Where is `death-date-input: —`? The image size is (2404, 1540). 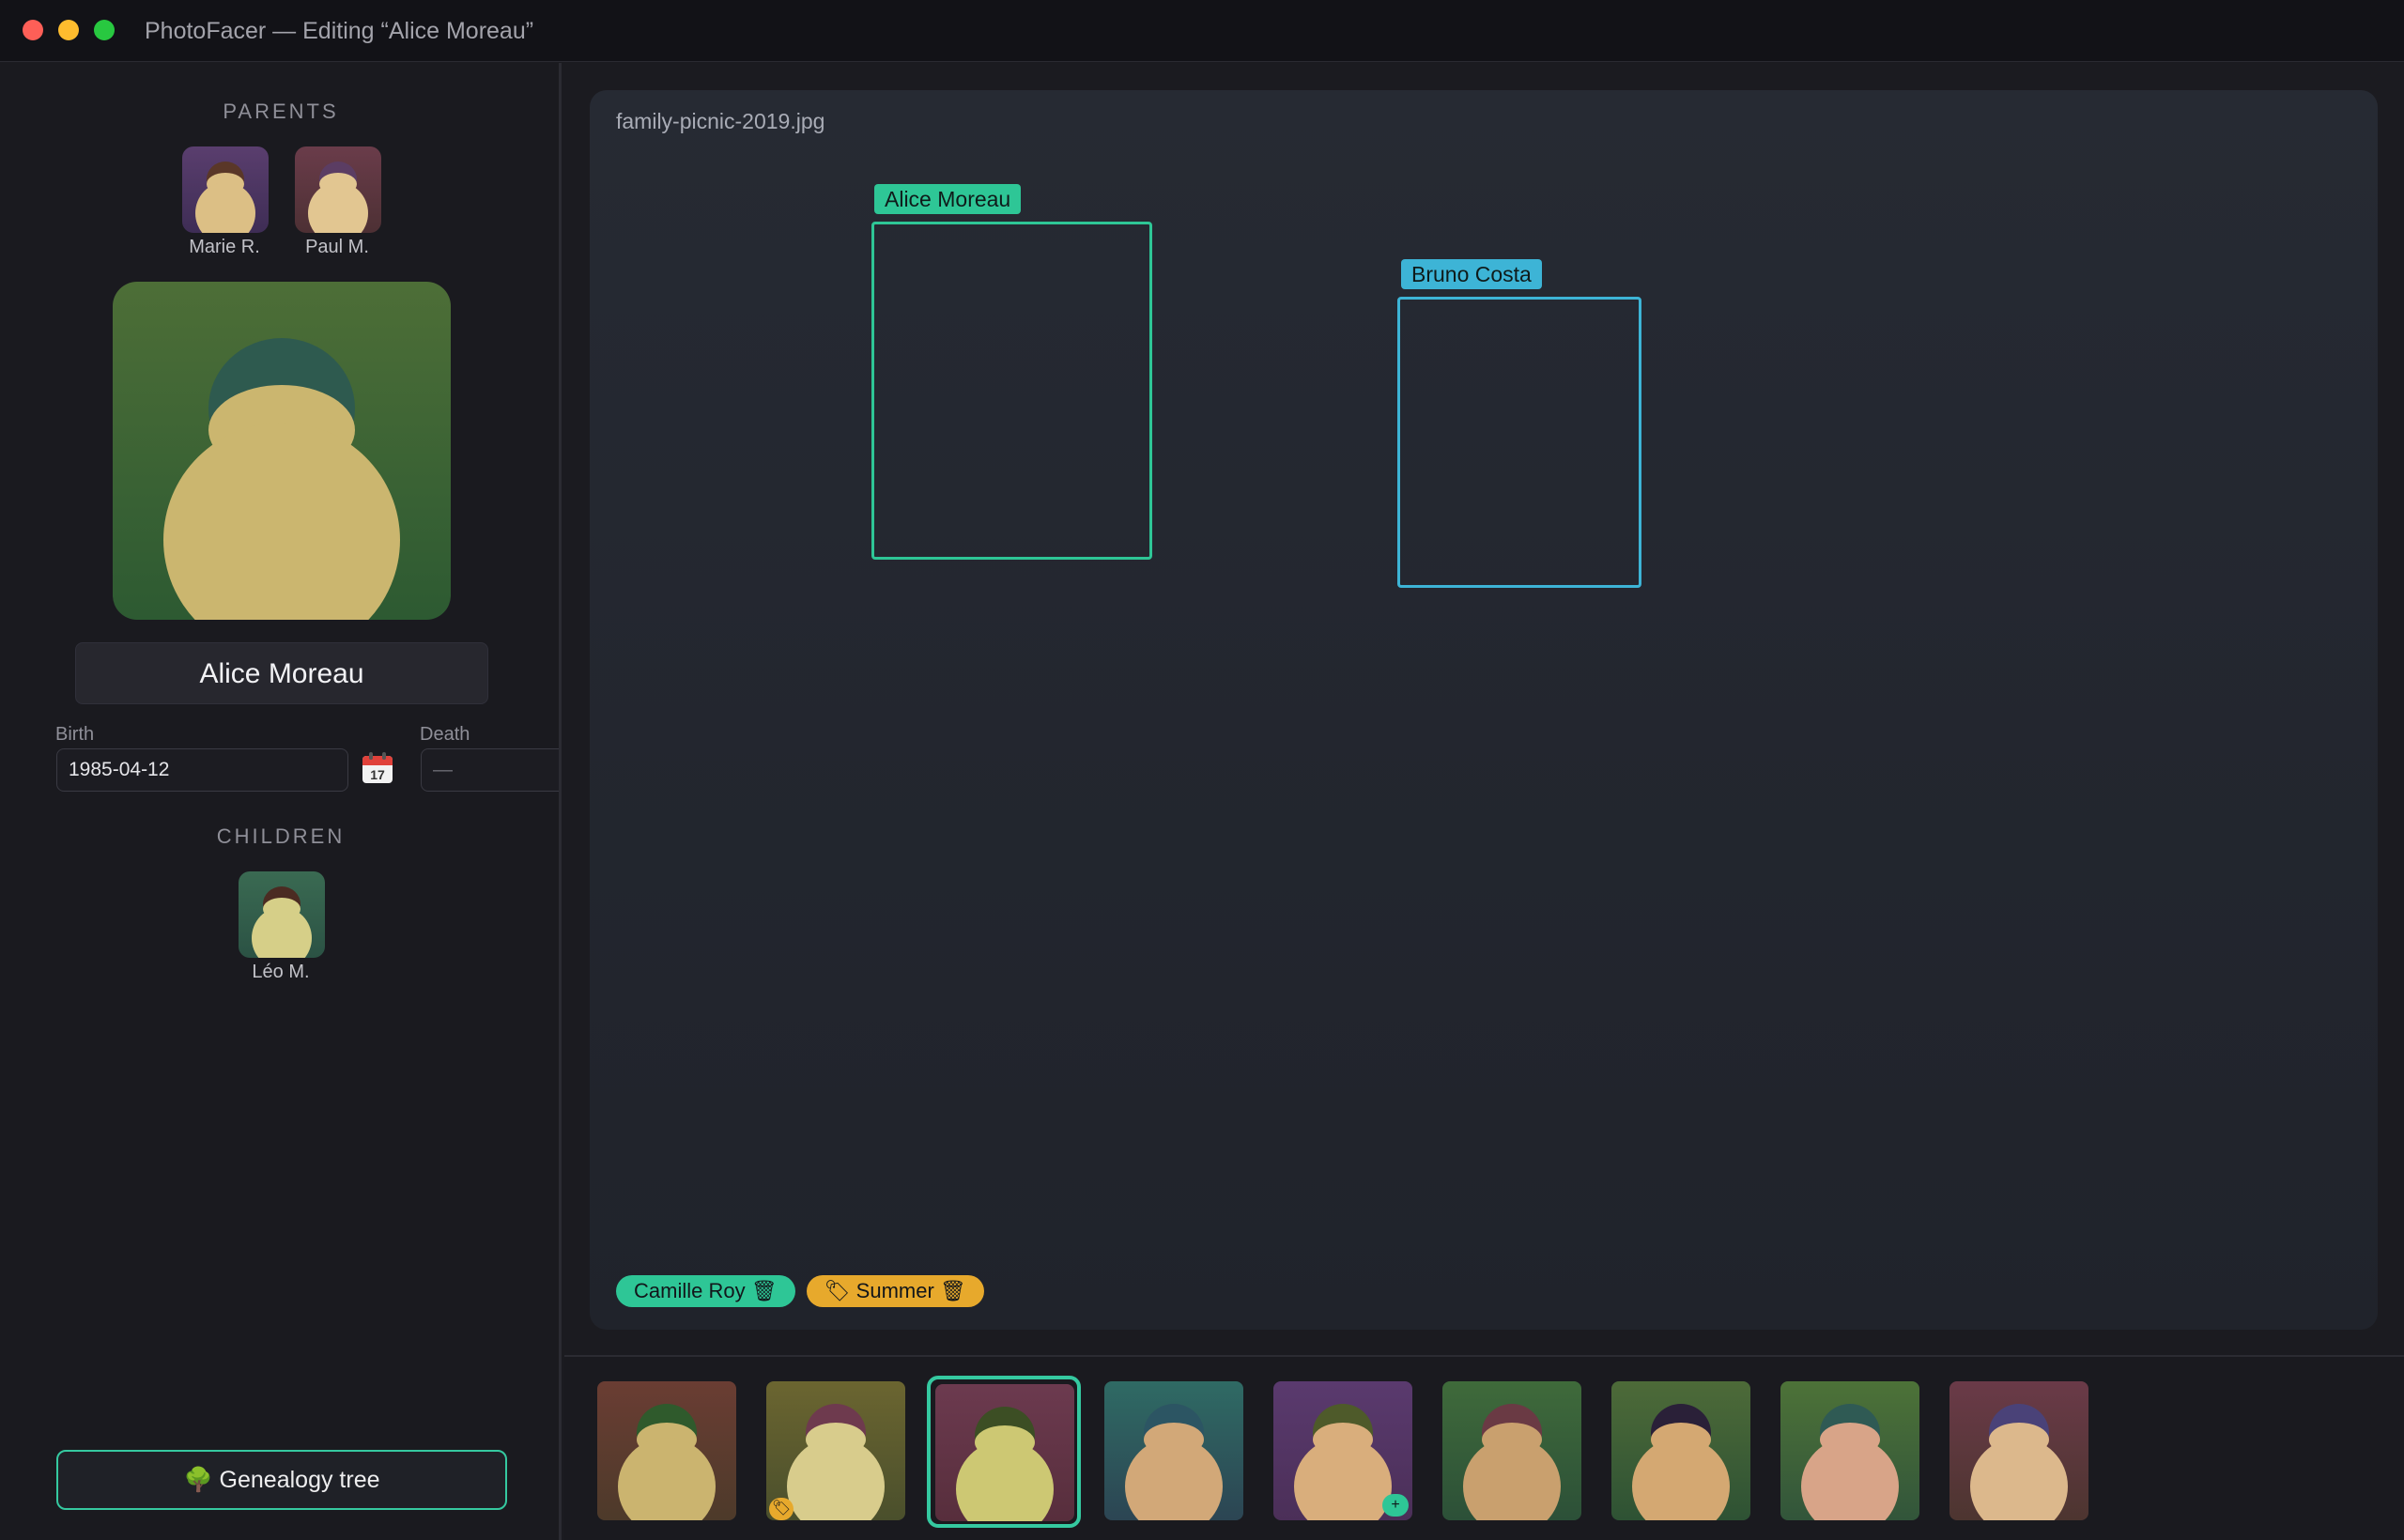
death-date-input: — is located at coordinates (490, 770).